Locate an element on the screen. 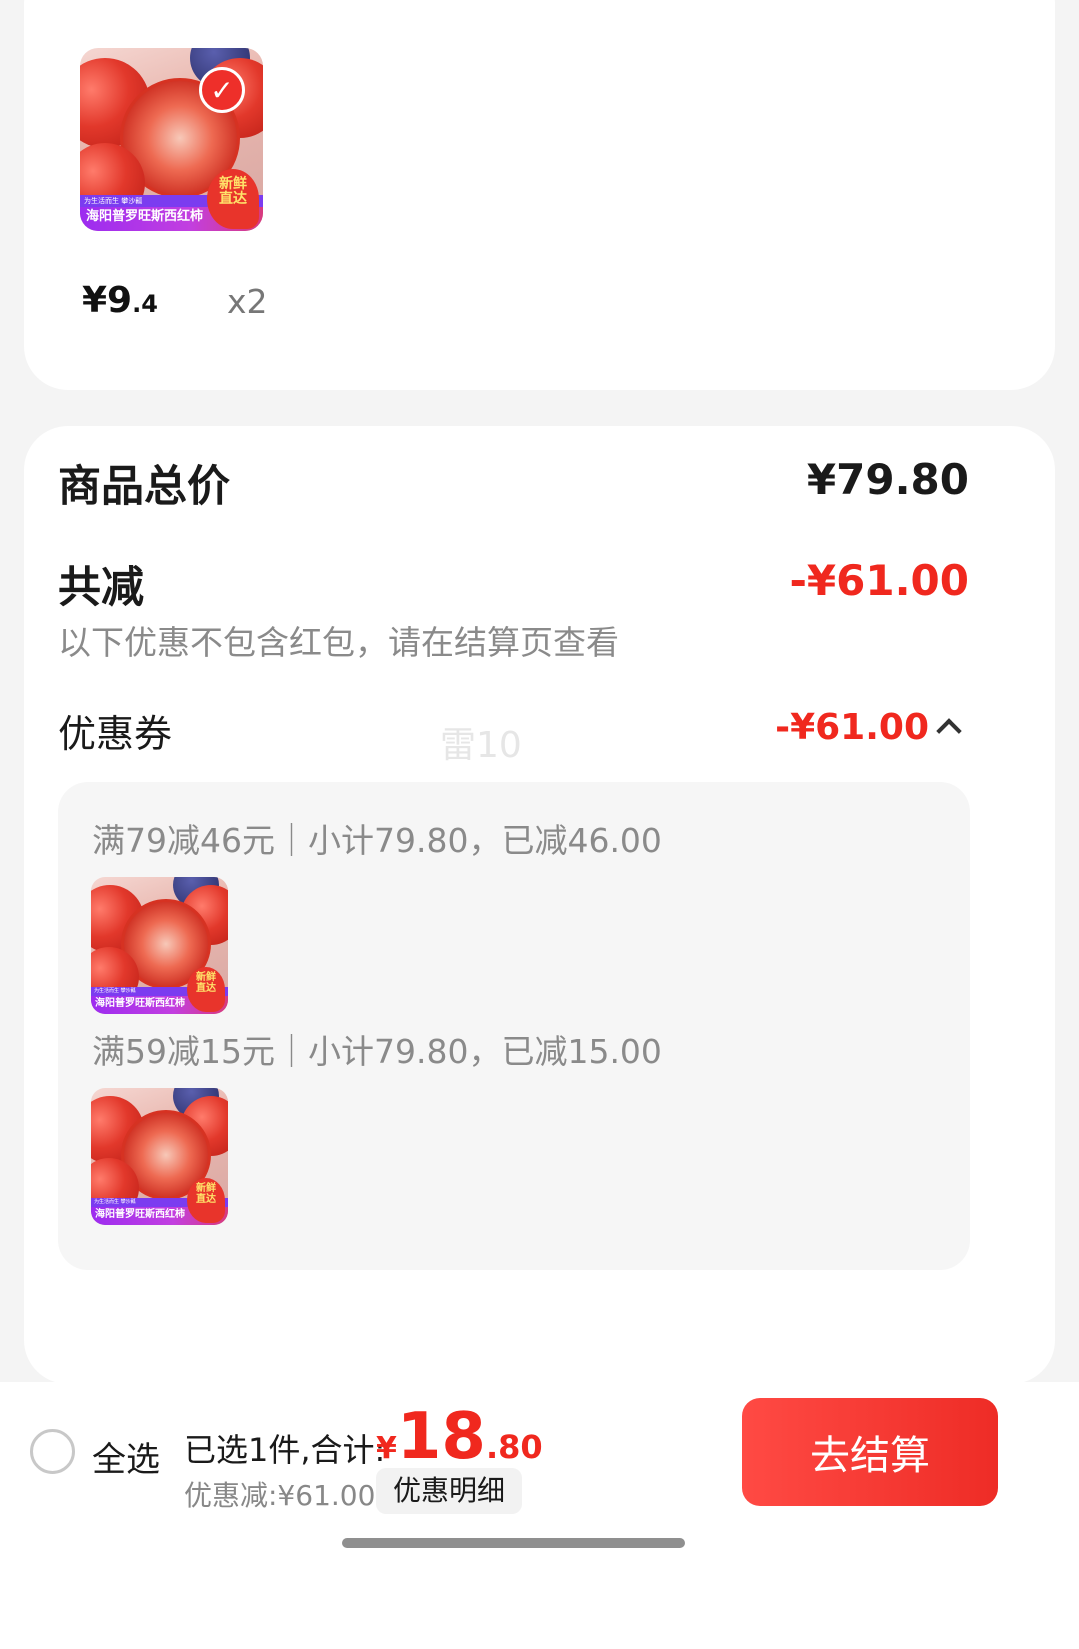 The height and width of the screenshot is (1649, 1079). watermark: 雷10 is located at coordinates (481, 745).